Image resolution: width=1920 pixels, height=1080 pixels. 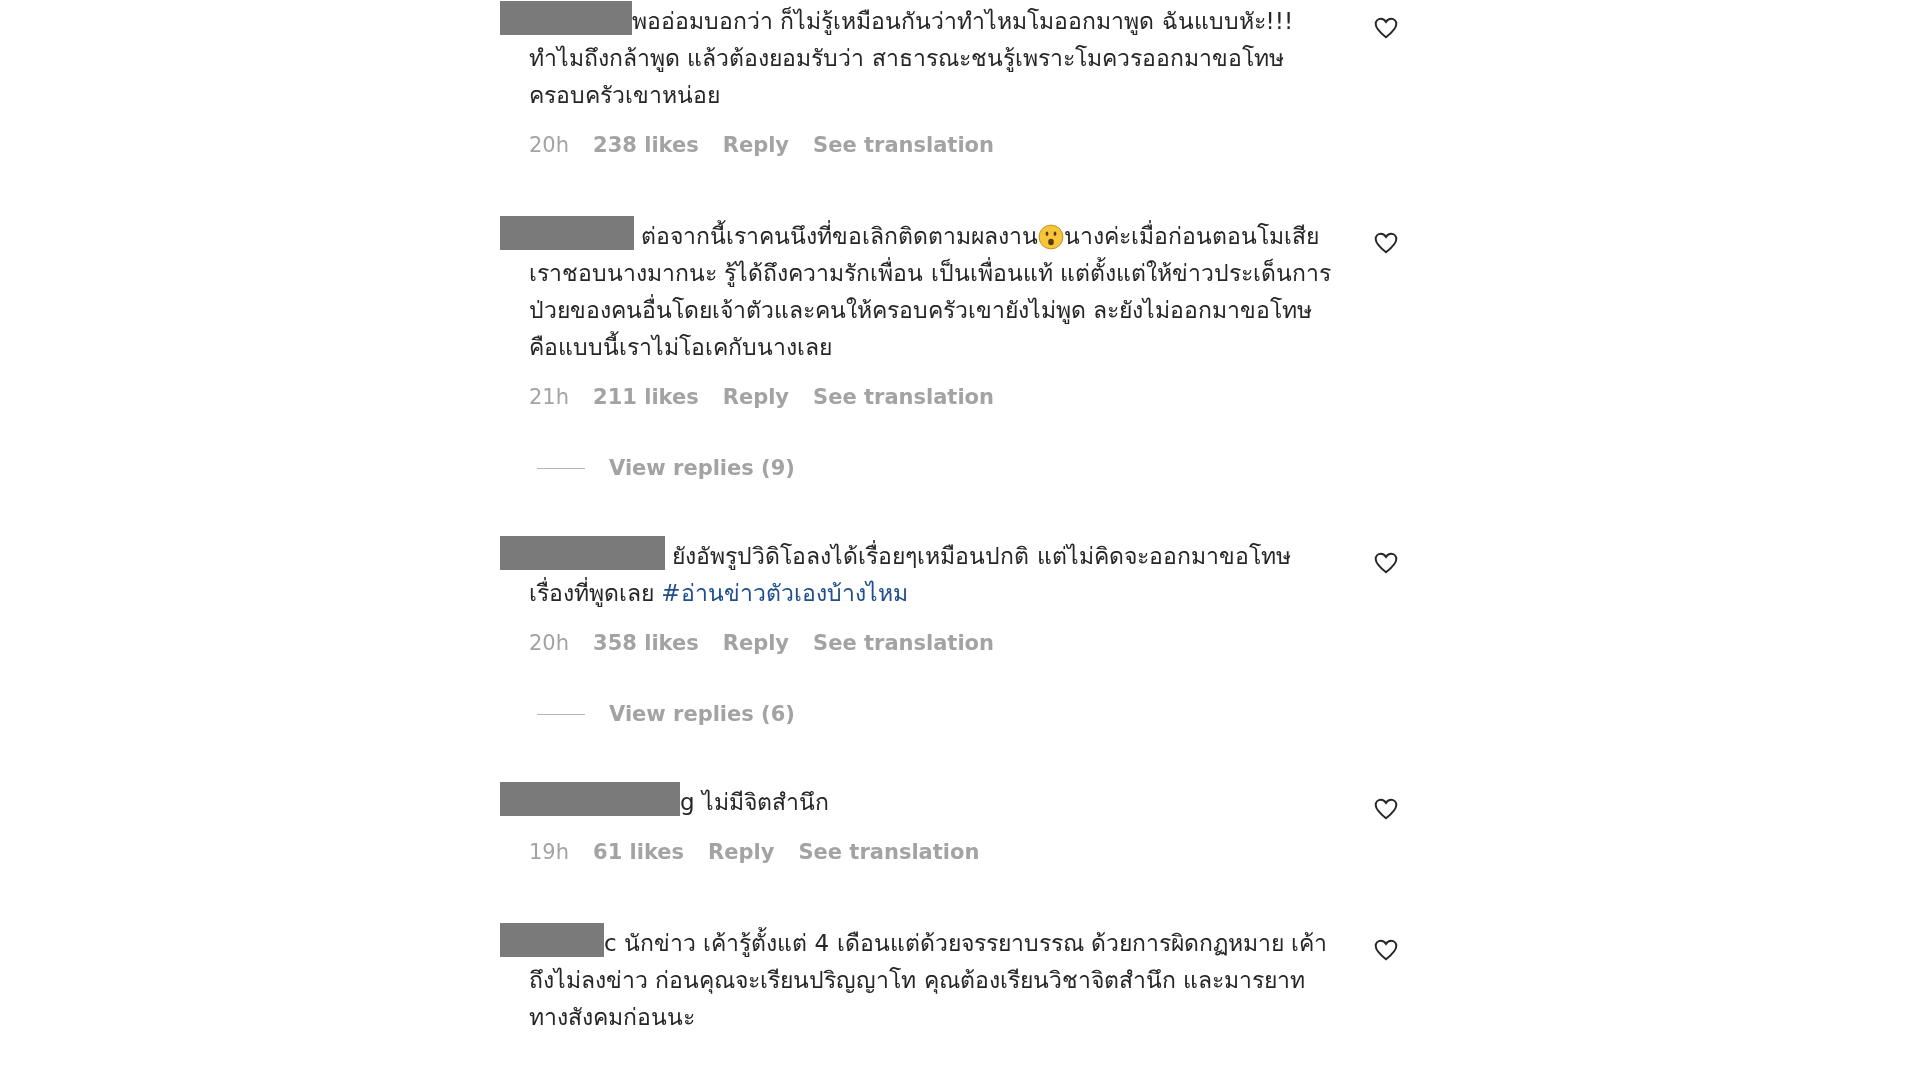 I want to click on likes-count: 211 likes, so click(x=646, y=397).